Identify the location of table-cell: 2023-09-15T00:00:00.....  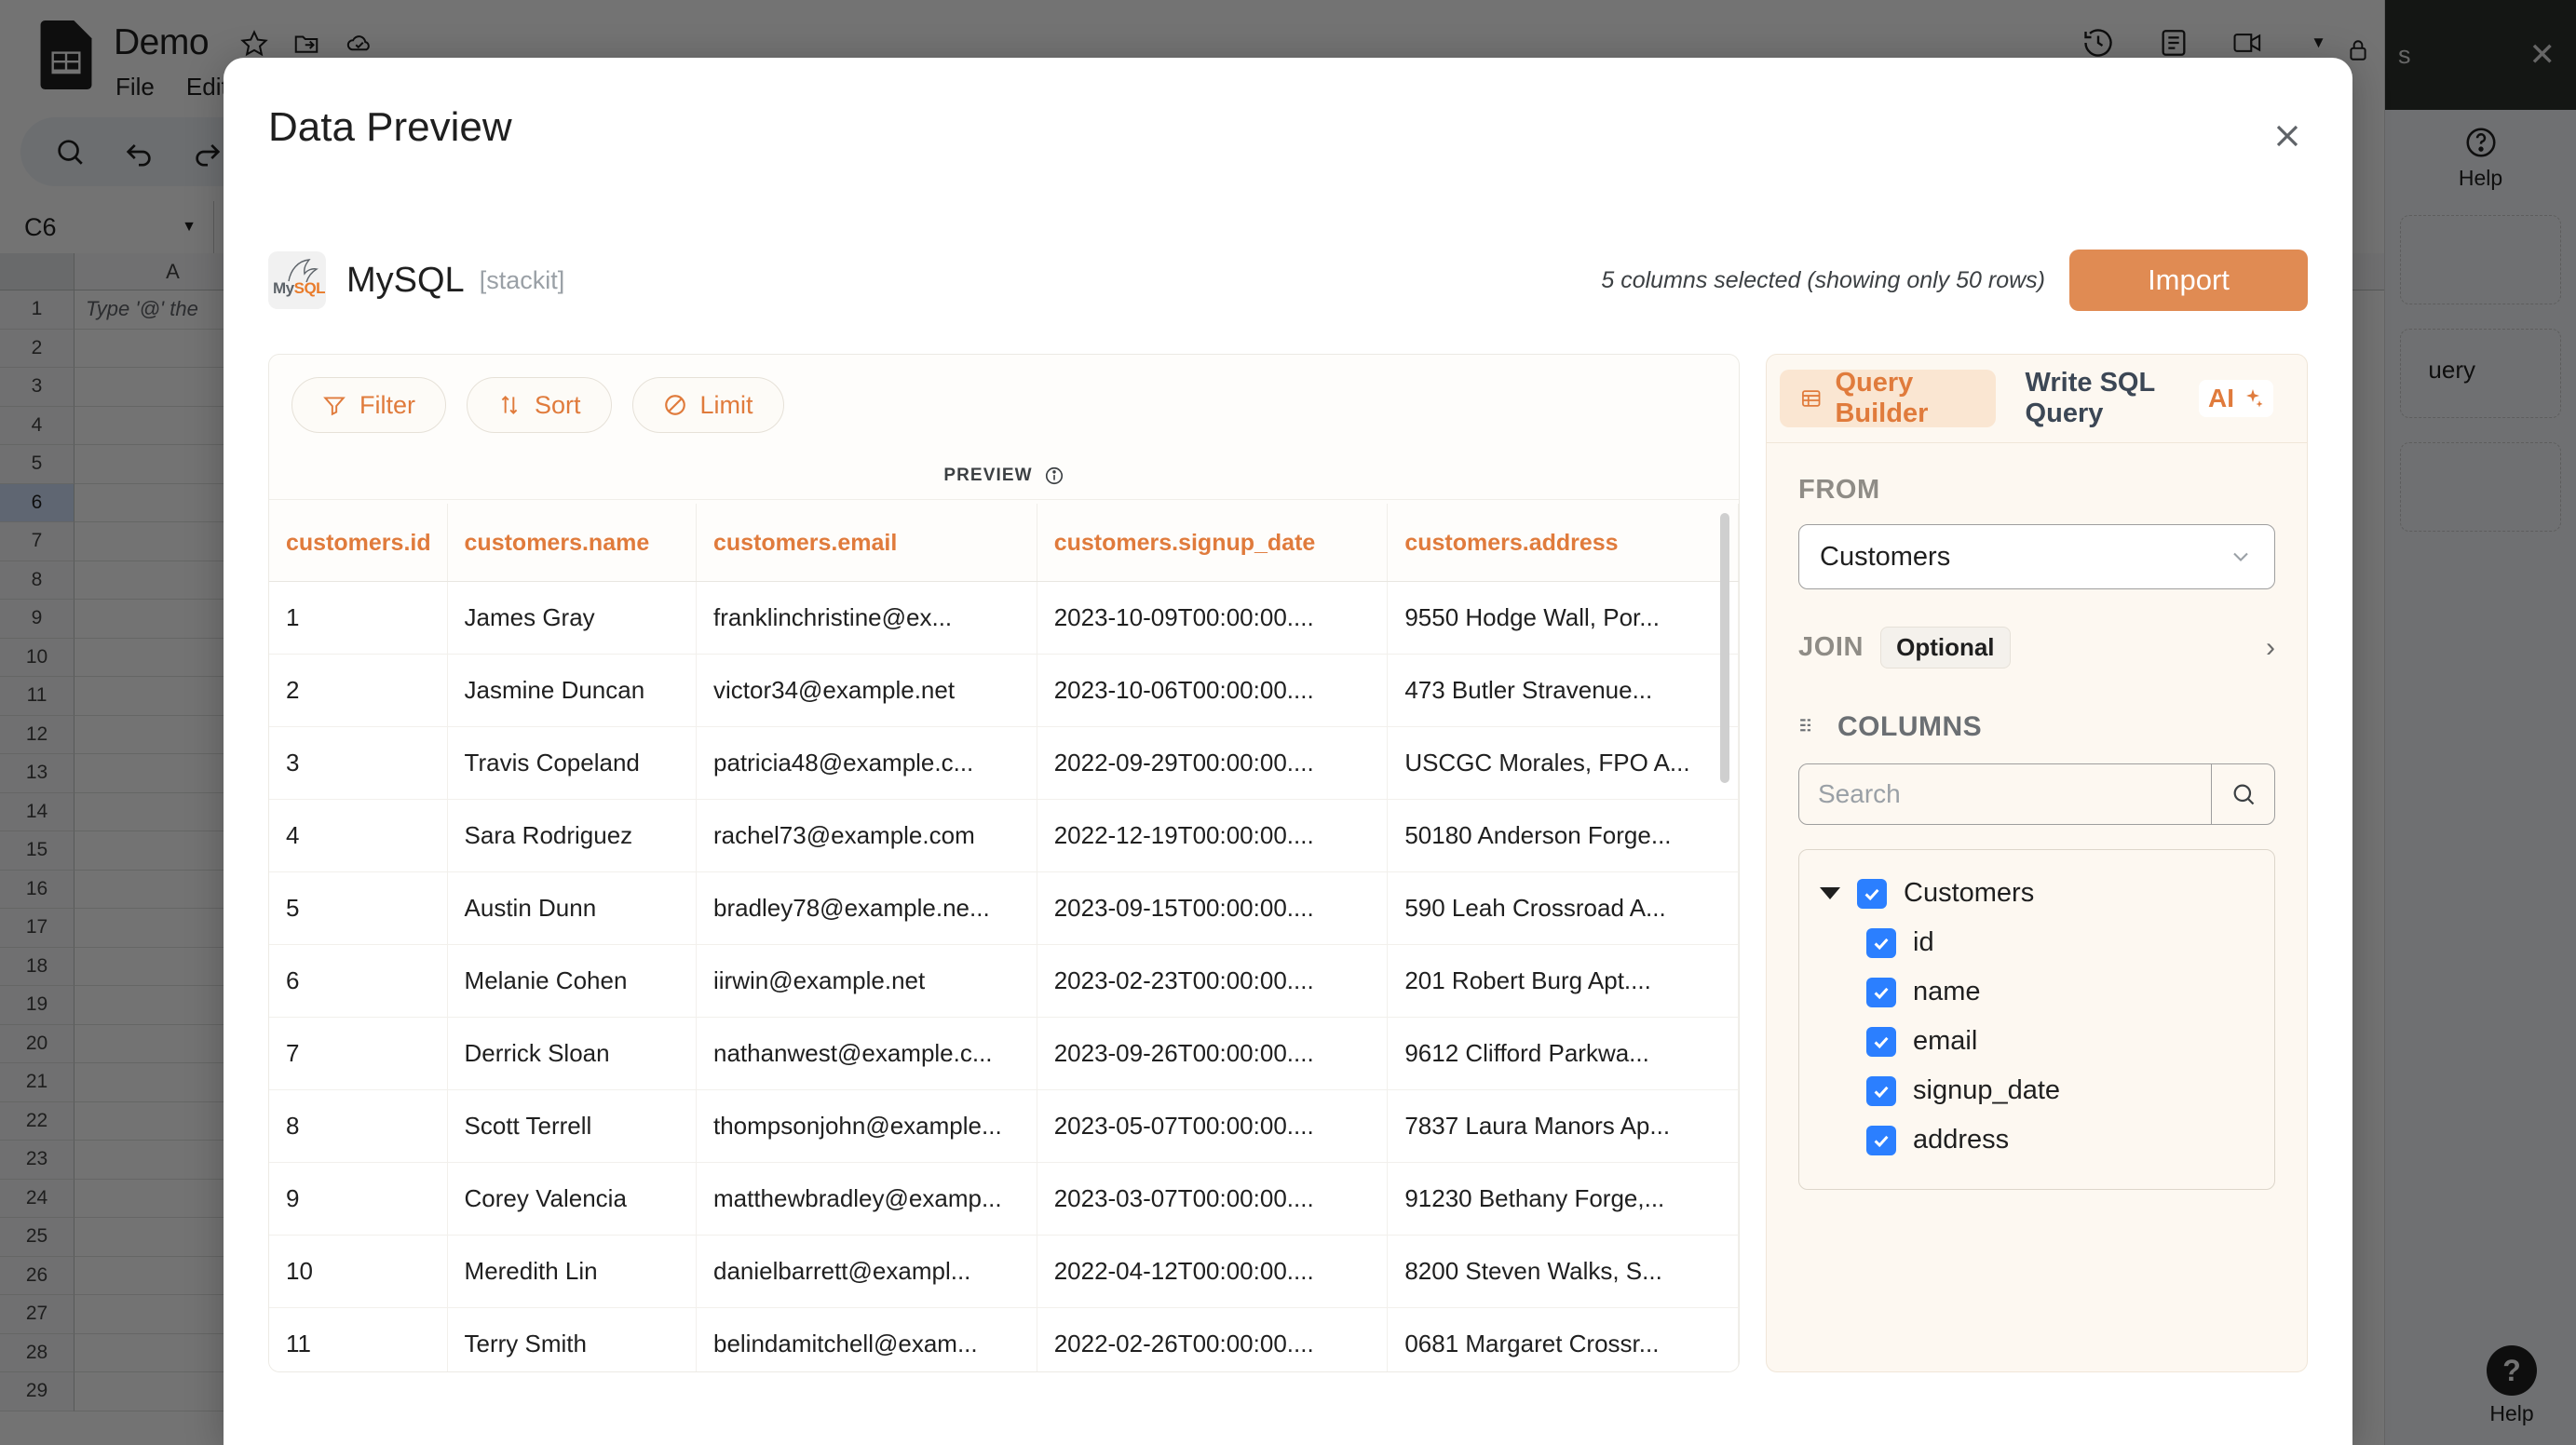
(1213, 908).